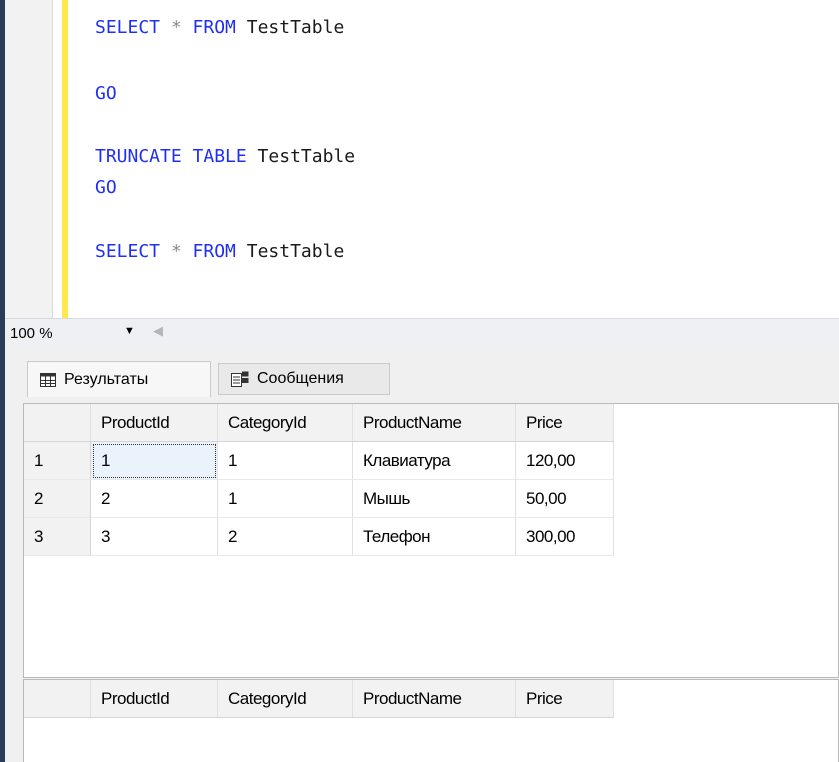  I want to click on code-line-5: TRUNCATE TABLE TestTable, so click(225, 156).